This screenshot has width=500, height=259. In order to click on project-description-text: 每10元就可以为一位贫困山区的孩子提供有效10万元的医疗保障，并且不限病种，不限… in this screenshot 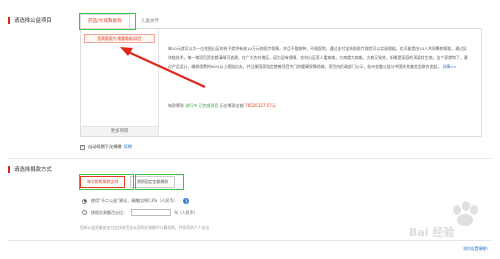, I will do `click(318, 57)`.